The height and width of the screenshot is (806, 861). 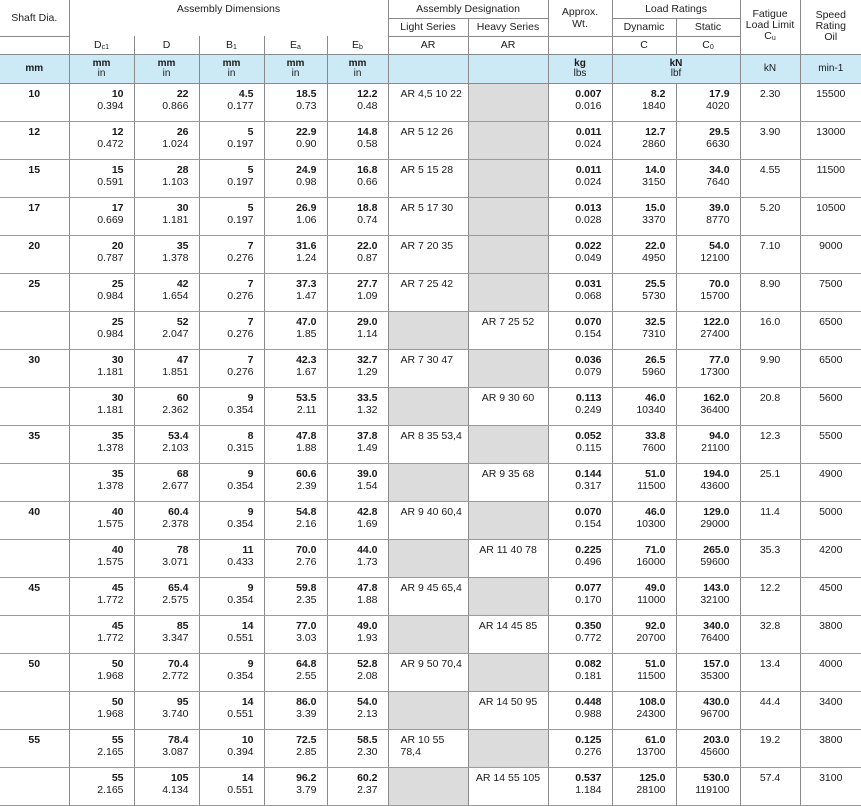 I want to click on weight-cell-imperial: 1.184, so click(x=588, y=789).